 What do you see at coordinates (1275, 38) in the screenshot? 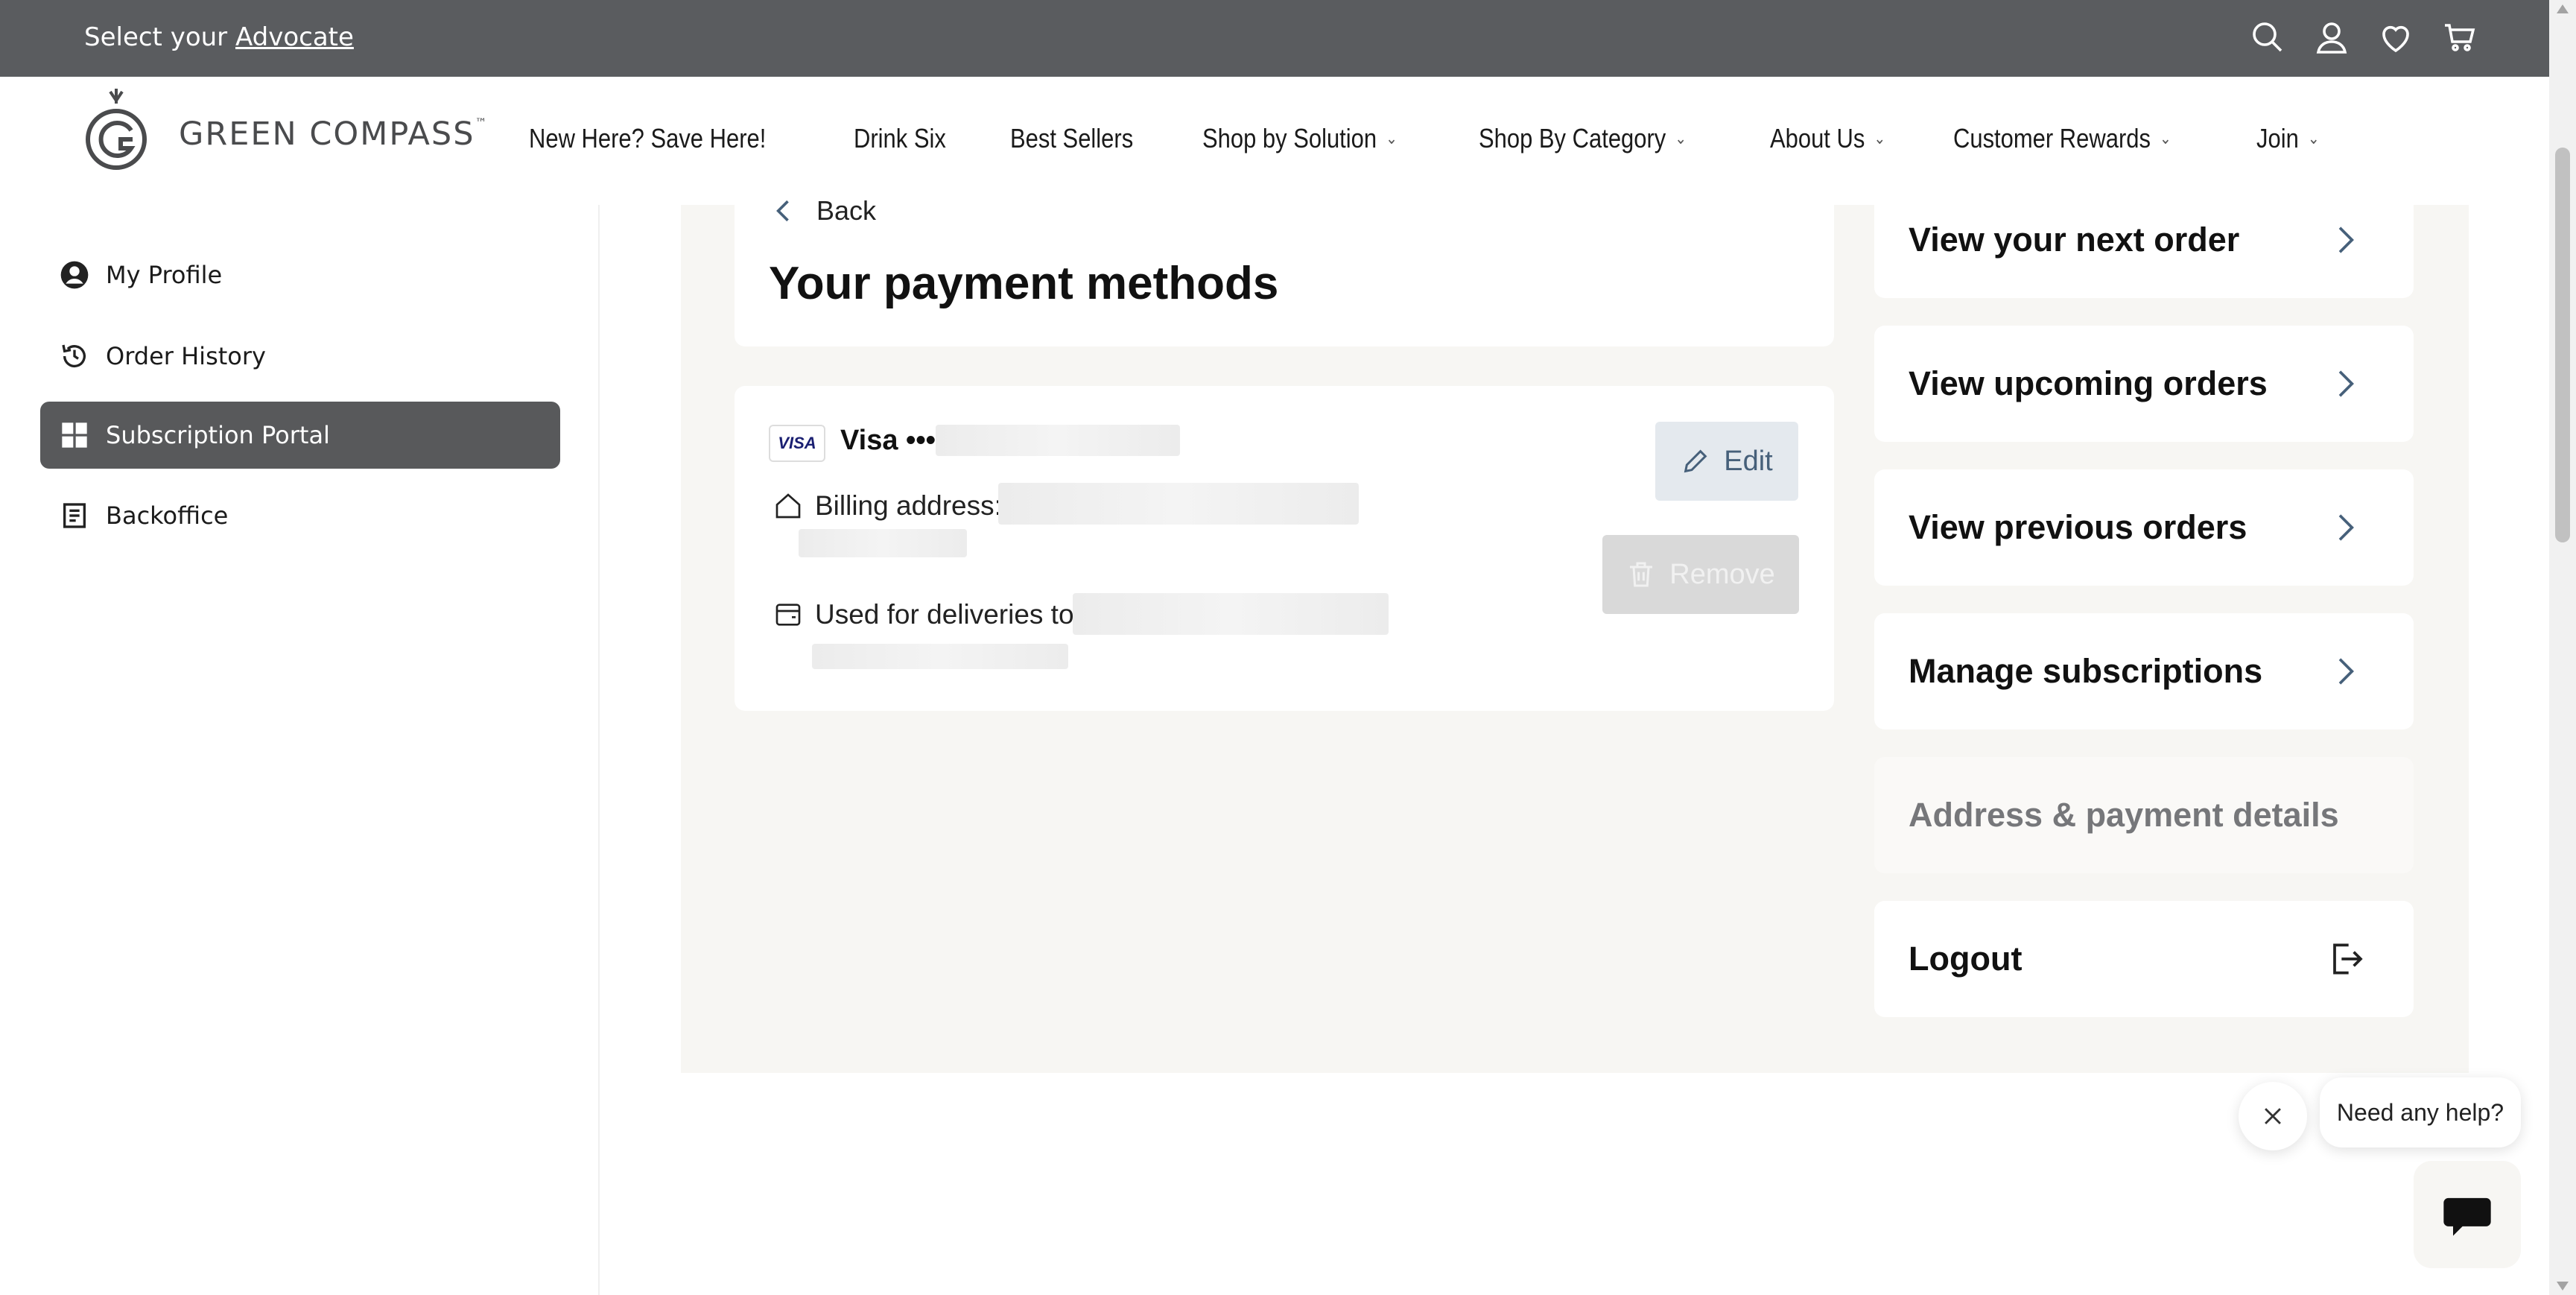
I see `announcement-bar: Select your Advocate` at bounding box center [1275, 38].